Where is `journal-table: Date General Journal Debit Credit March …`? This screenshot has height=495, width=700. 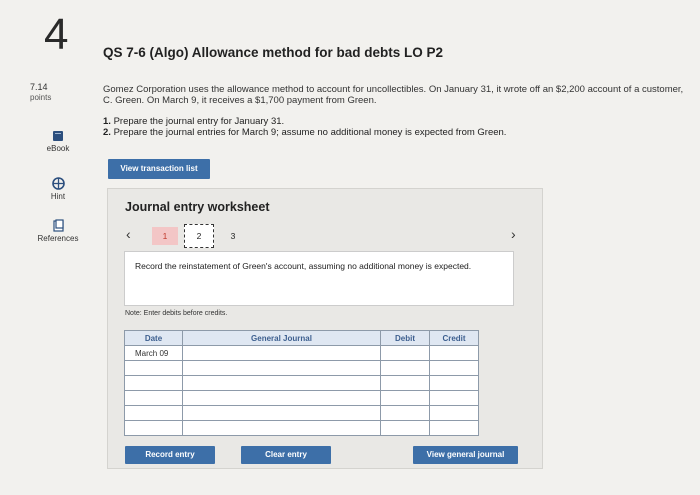
journal-table: Date General Journal Debit Credit March … is located at coordinates (301, 383).